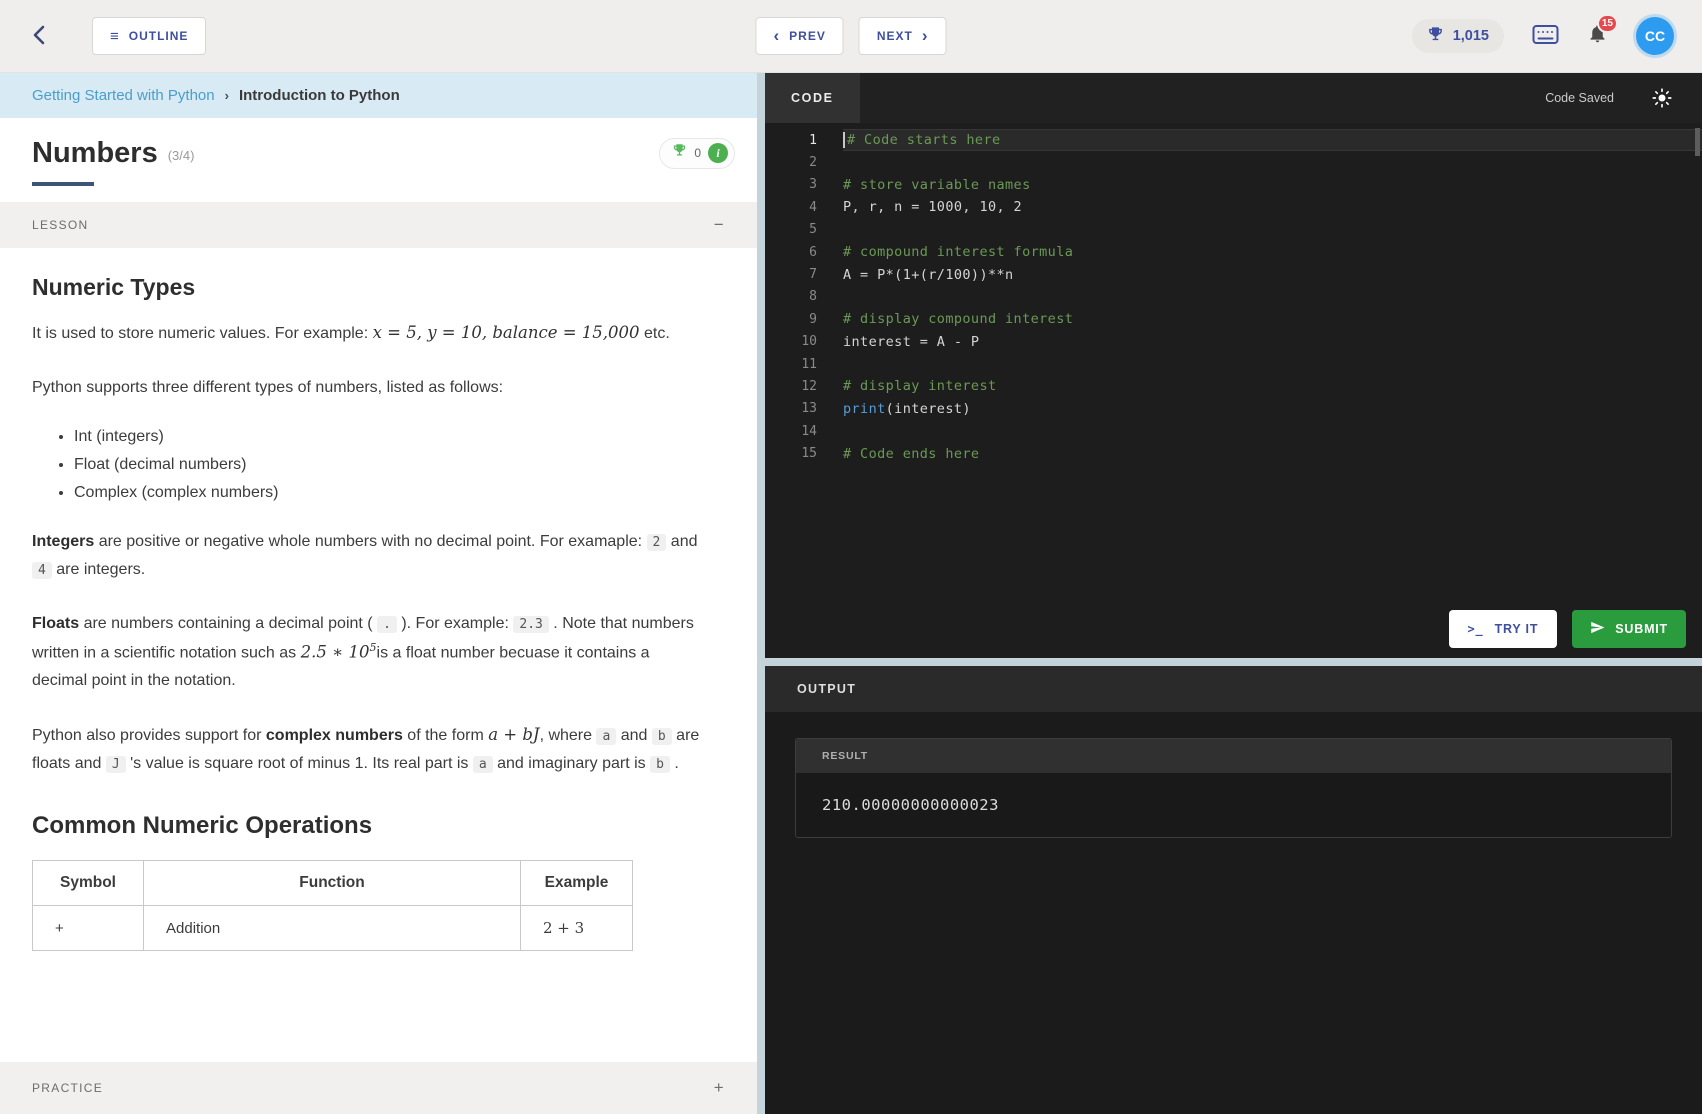  I want to click on hamburger-icon: ≡, so click(115, 36).